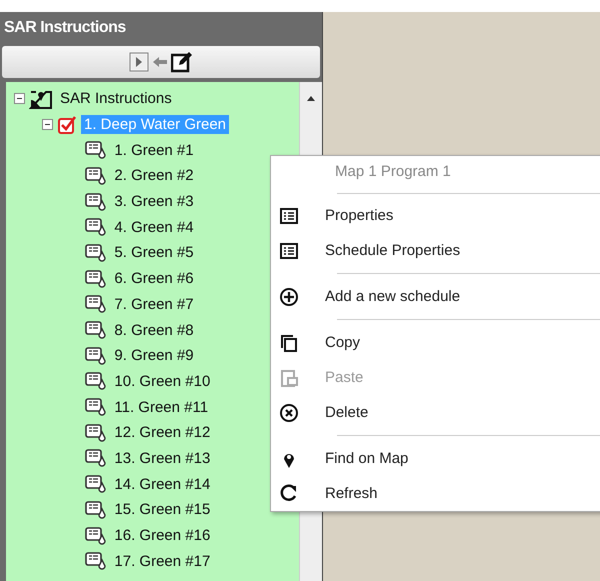 This screenshot has height=581, width=600. I want to click on tree-item: 15. Green #15, so click(162, 510).